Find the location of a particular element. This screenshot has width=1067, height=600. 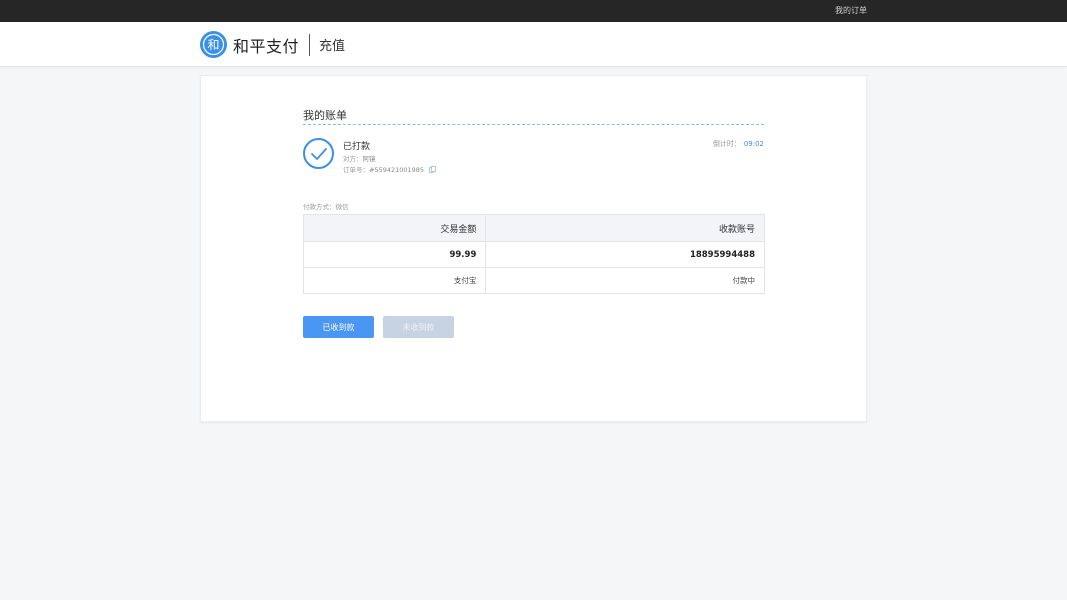

counterparty-line: 对方：阿镜 is located at coordinates (359, 158).